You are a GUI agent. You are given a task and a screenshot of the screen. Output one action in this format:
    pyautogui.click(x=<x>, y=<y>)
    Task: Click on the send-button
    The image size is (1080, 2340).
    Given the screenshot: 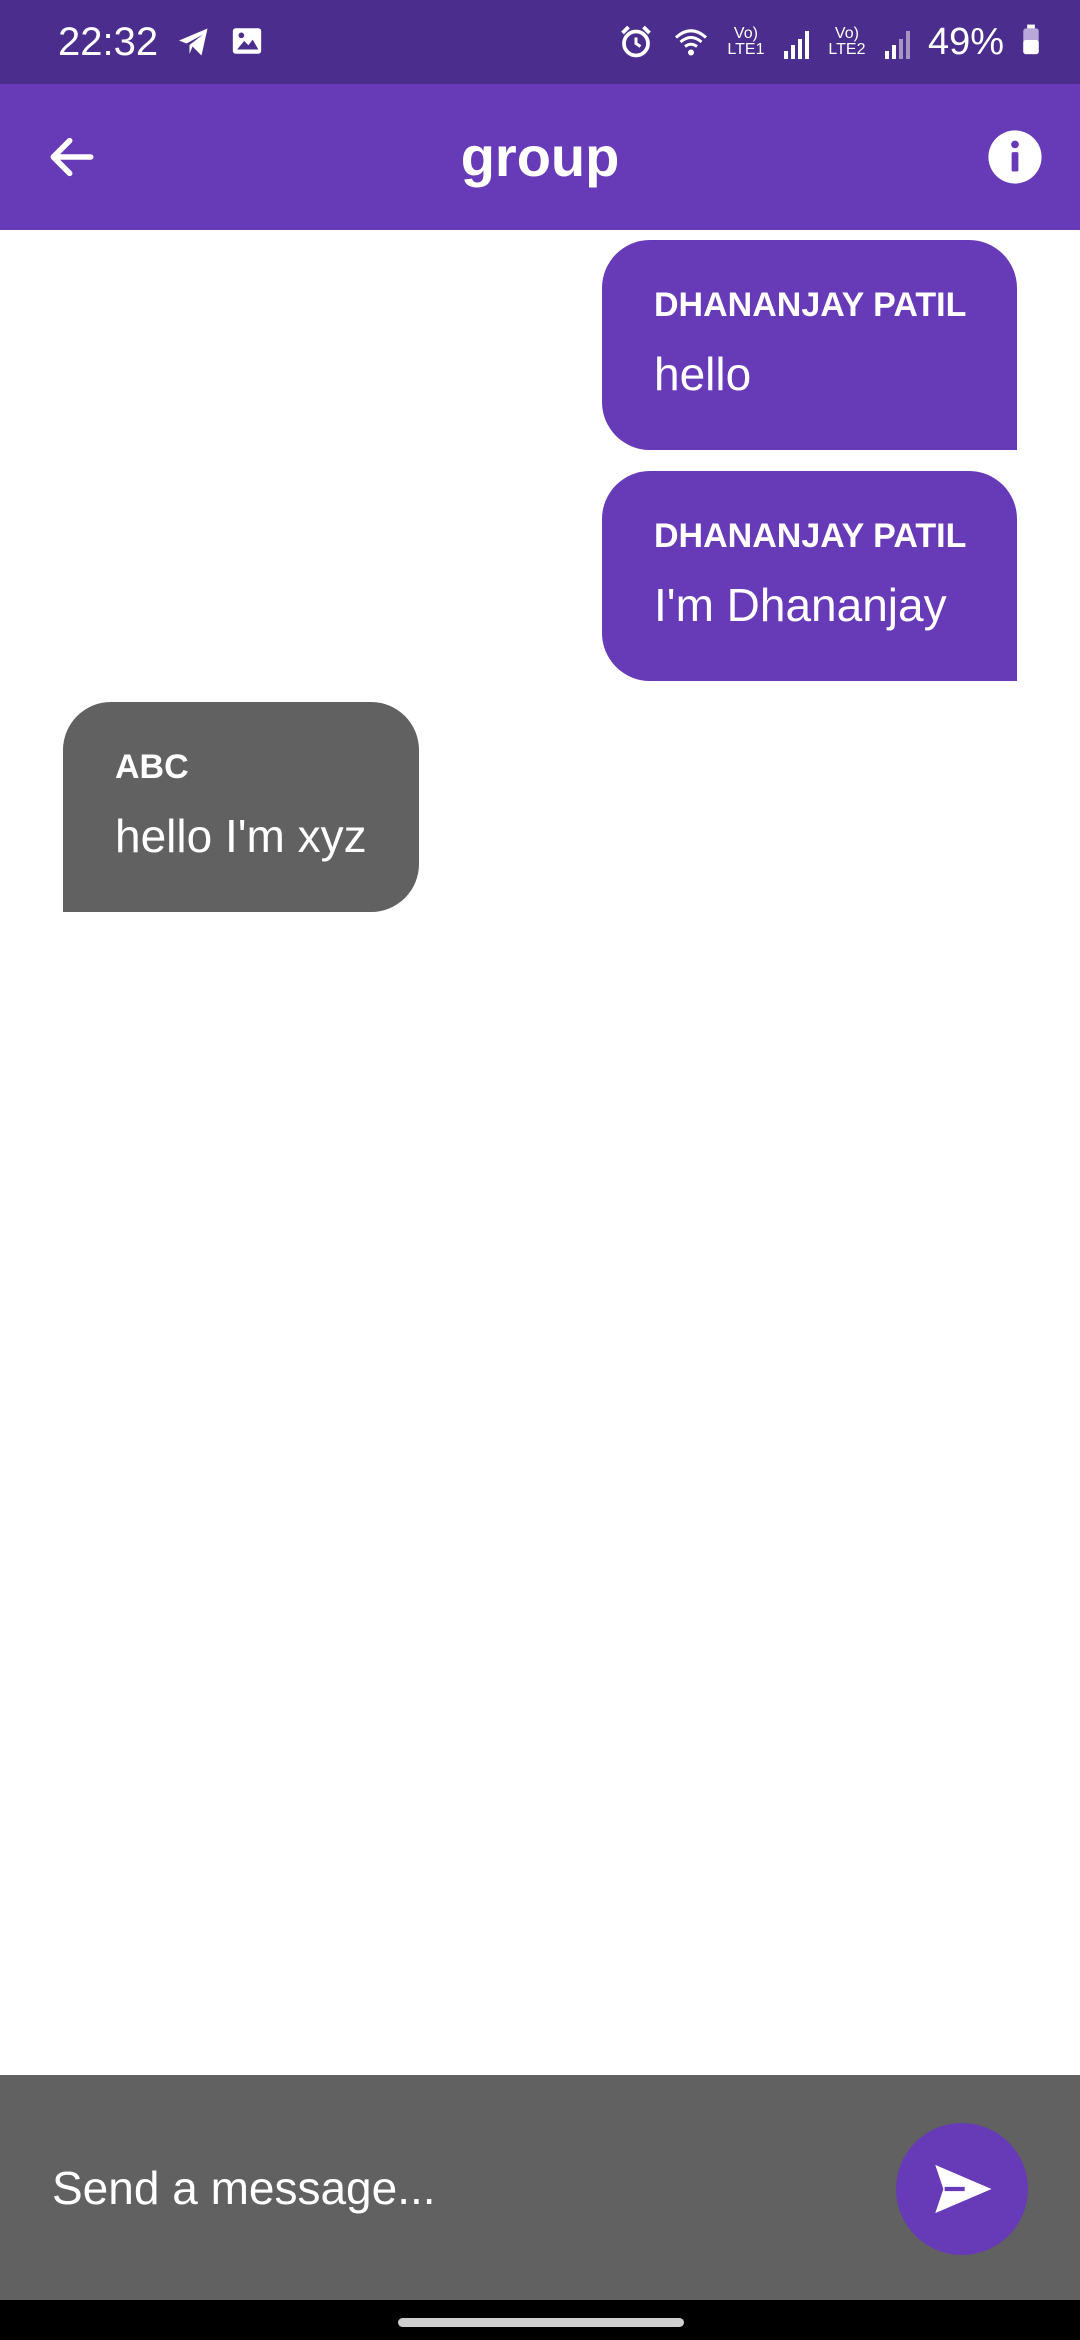 What is the action you would take?
    pyautogui.click(x=962, y=2189)
    